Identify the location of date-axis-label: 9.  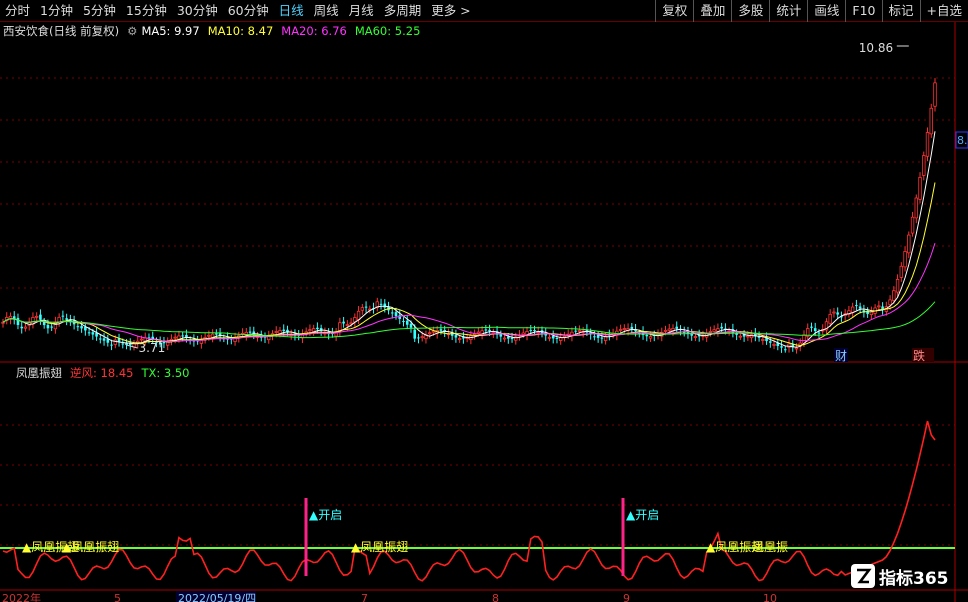
(626, 597).